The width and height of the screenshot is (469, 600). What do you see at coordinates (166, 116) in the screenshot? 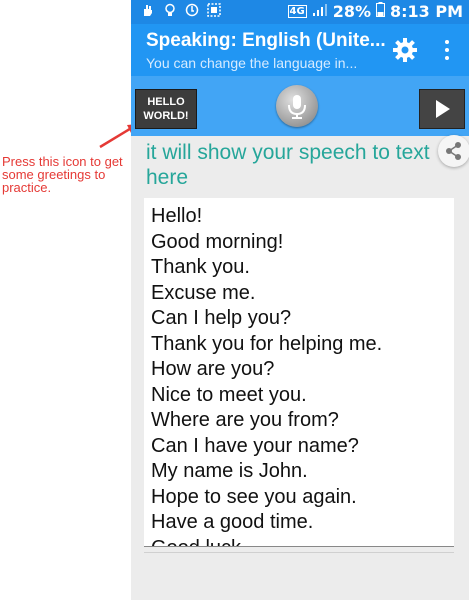
I see `hello-world-label-line2: WORLD!` at bounding box center [166, 116].